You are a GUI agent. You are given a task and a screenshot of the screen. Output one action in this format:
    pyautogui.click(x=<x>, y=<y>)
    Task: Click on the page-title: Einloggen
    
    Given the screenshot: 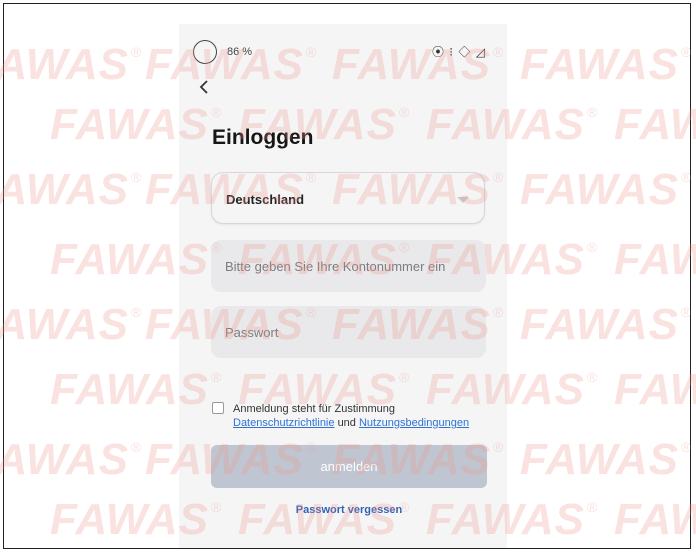 What is the action you would take?
    pyautogui.click(x=263, y=137)
    